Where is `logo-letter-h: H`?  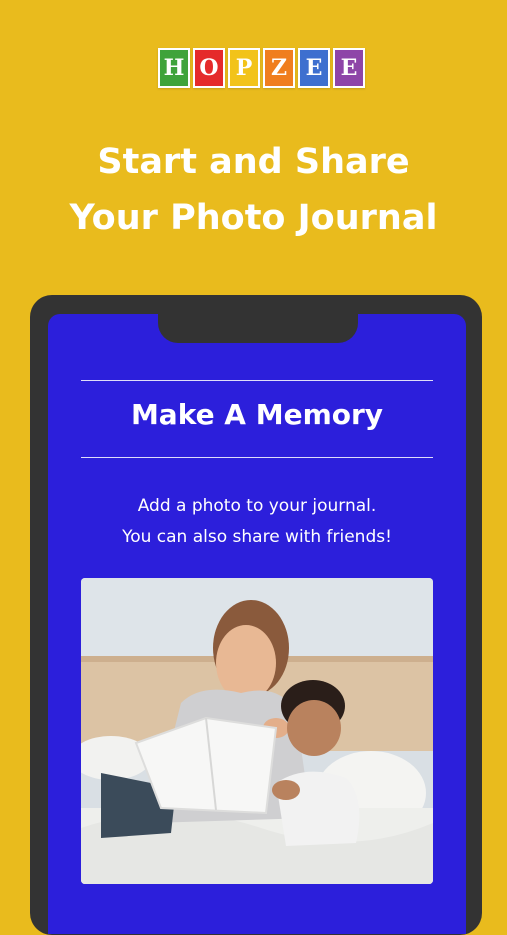 logo-letter-h: H is located at coordinates (174, 68).